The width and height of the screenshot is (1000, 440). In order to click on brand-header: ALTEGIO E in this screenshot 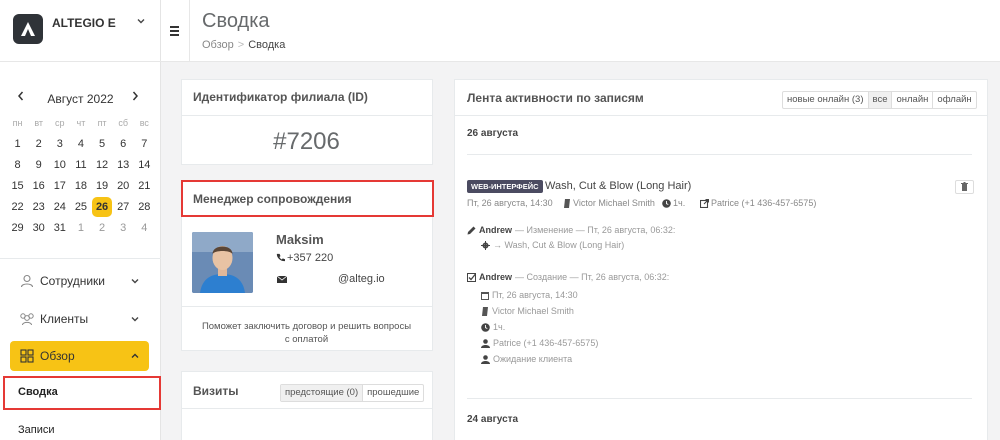, I will do `click(80, 31)`.